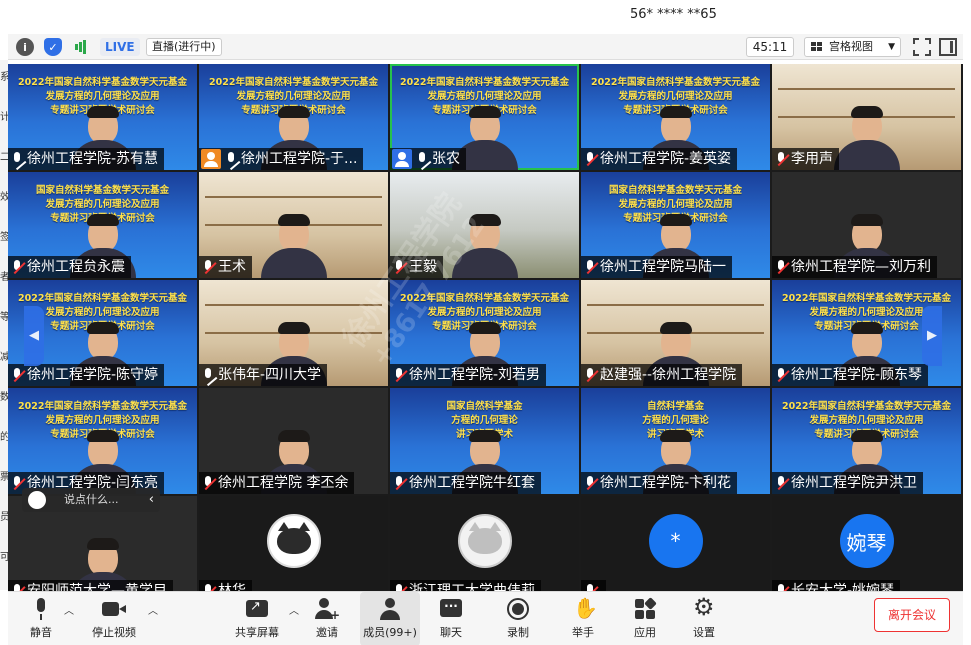 The image size is (971, 645). What do you see at coordinates (866, 225) in the screenshot?
I see `participant-tile: 徐州工程学院—刘万利` at bounding box center [866, 225].